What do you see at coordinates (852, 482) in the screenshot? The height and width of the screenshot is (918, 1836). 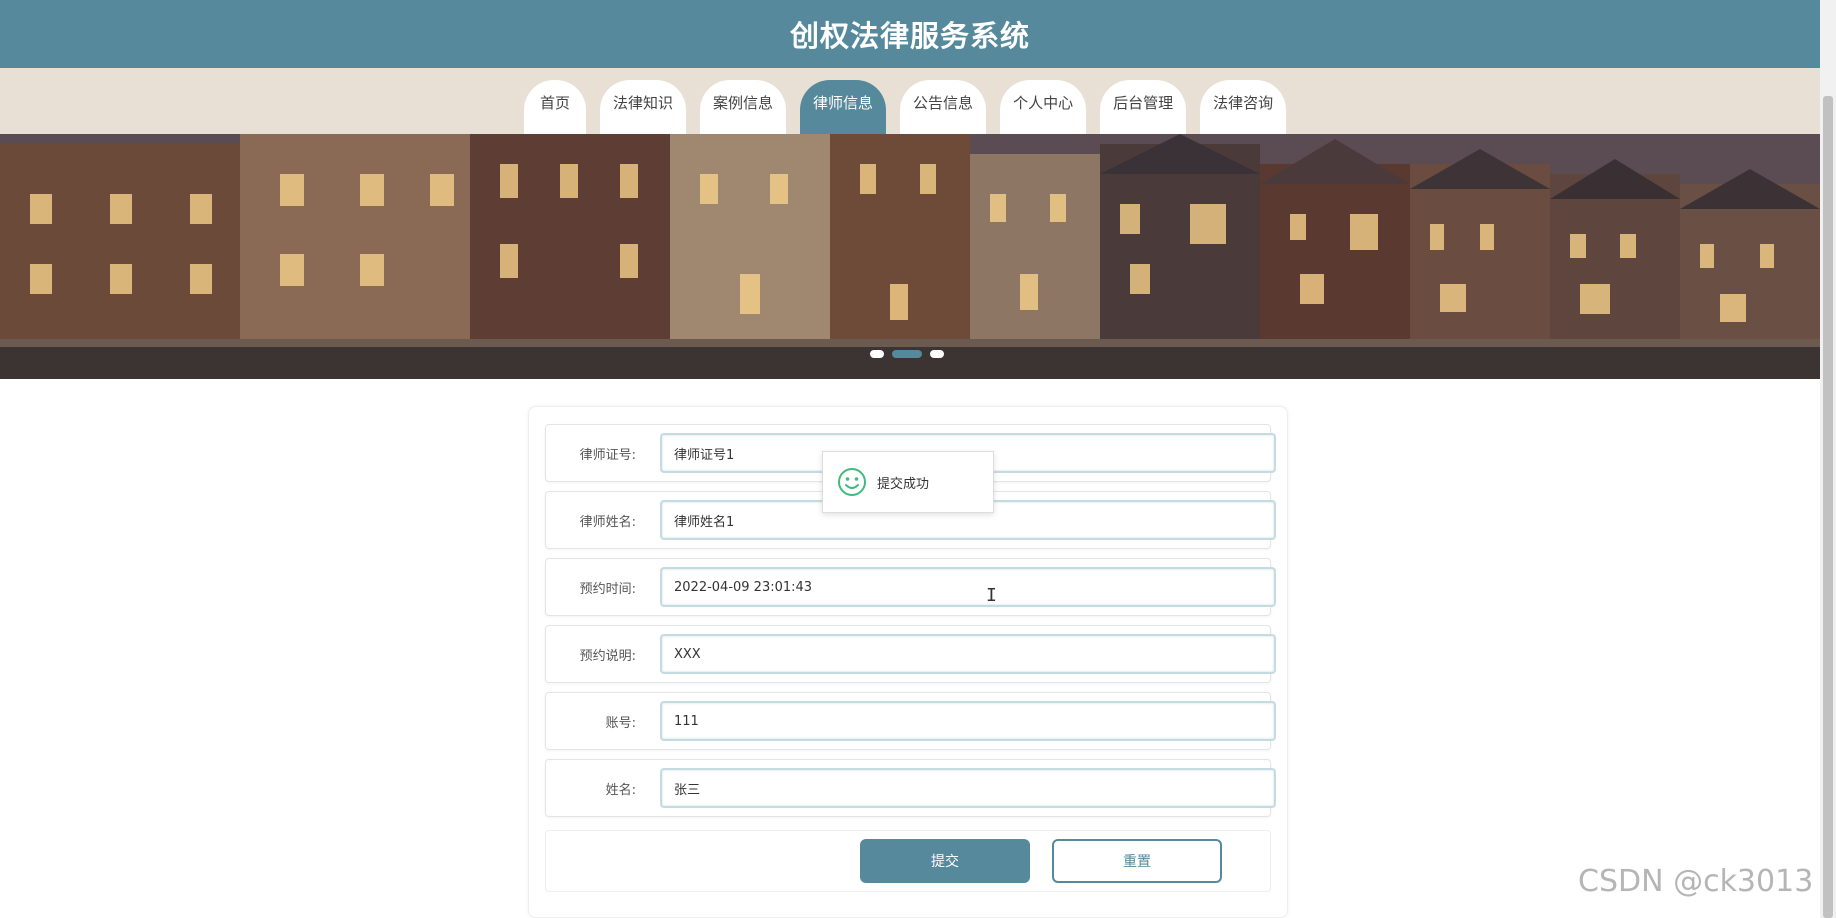 I see `smile-icon` at bounding box center [852, 482].